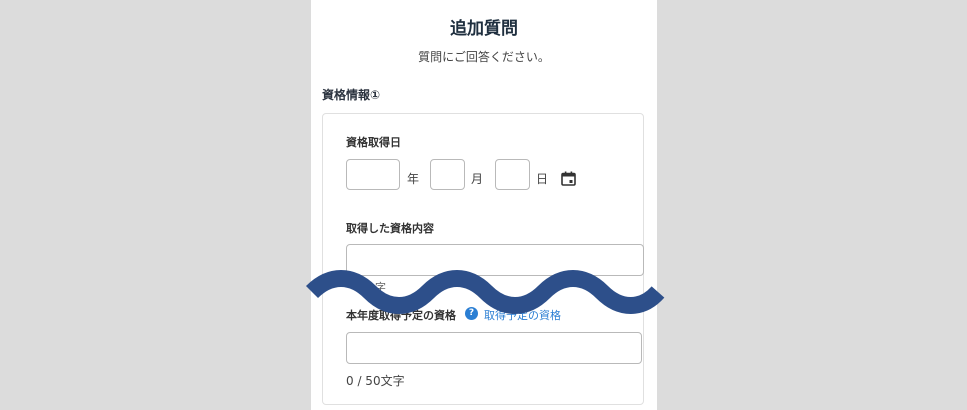 The image size is (967, 410). I want to click on section-heading: 資格情報①, so click(351, 95).